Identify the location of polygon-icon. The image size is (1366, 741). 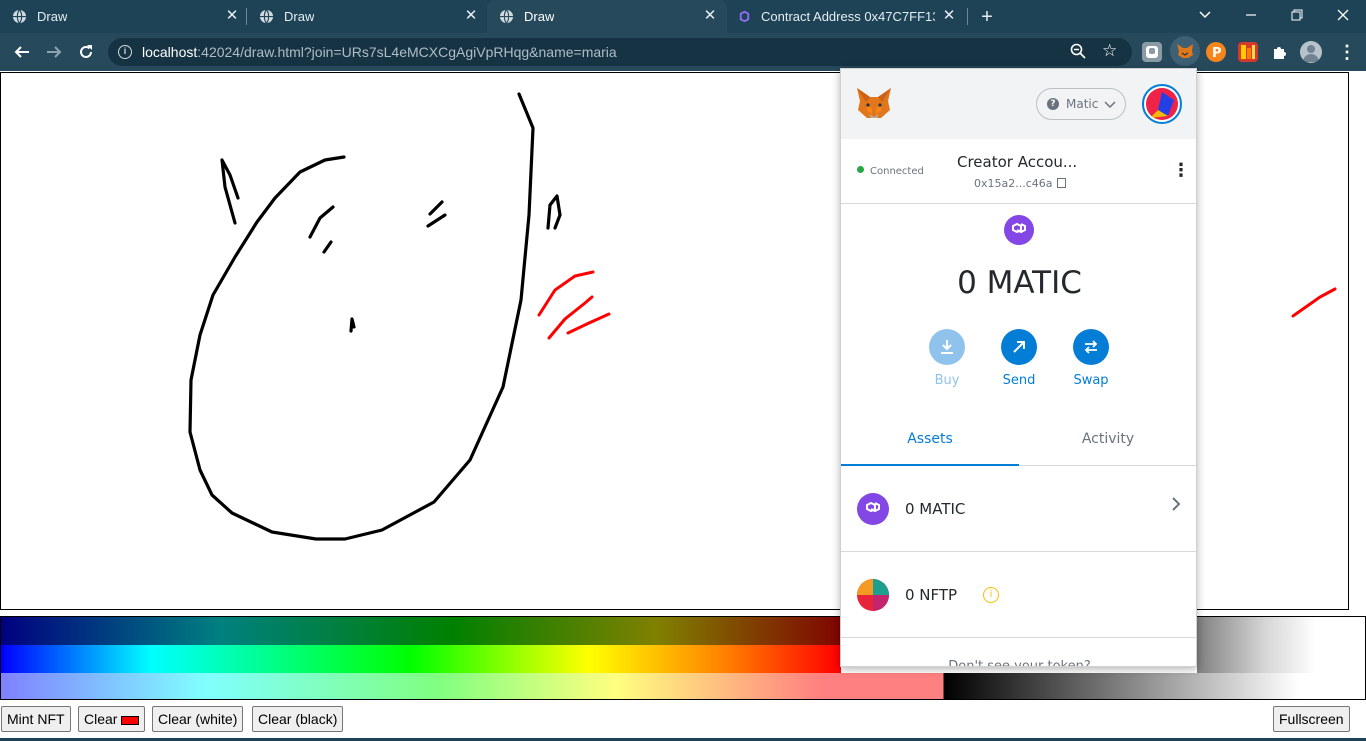
(744, 16).